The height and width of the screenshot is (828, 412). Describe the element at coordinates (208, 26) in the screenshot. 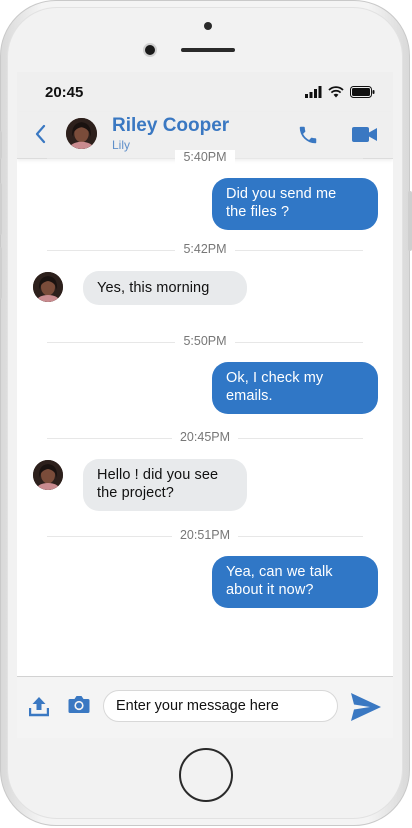

I see `proximity-sensor` at that location.